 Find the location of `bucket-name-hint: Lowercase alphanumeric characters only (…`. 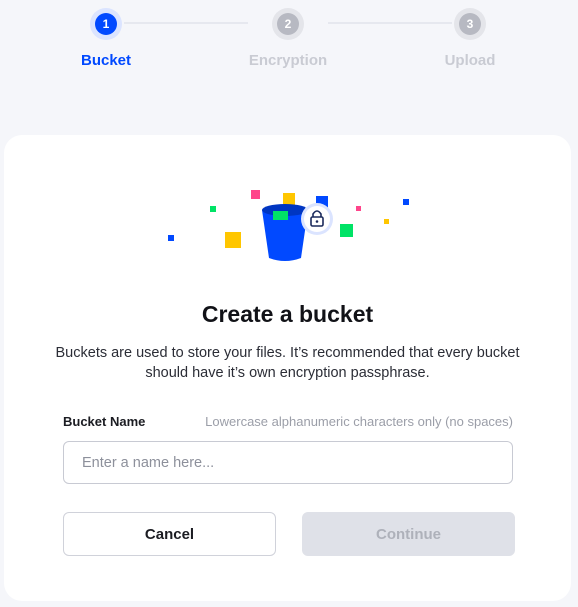

bucket-name-hint: Lowercase alphanumeric characters only (… is located at coordinates (359, 421).